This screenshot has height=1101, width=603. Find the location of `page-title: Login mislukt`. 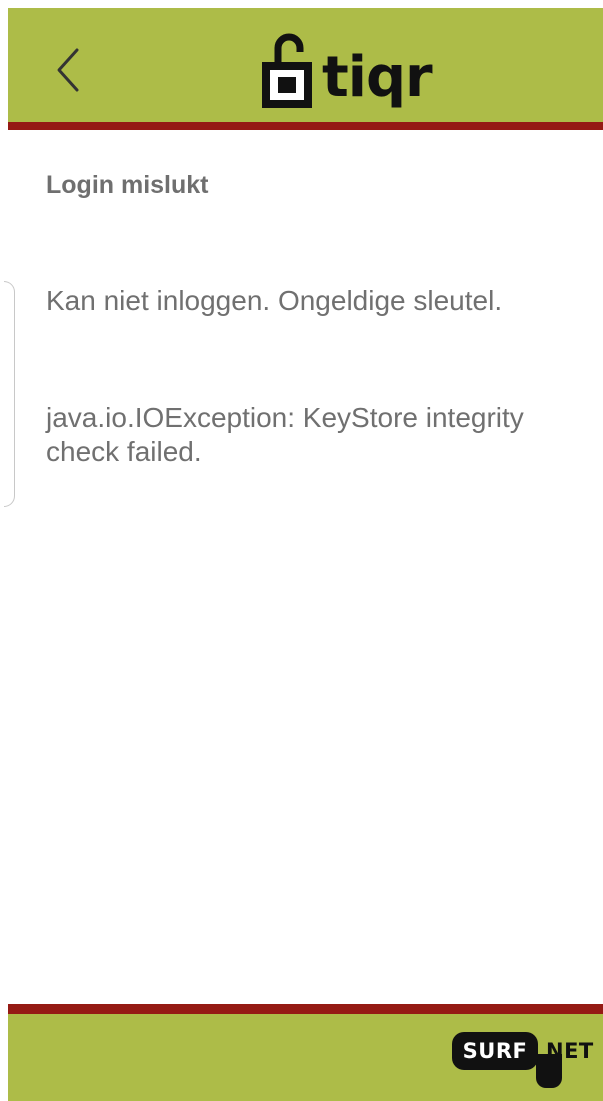

page-title: Login mislukt is located at coordinates (127, 185).